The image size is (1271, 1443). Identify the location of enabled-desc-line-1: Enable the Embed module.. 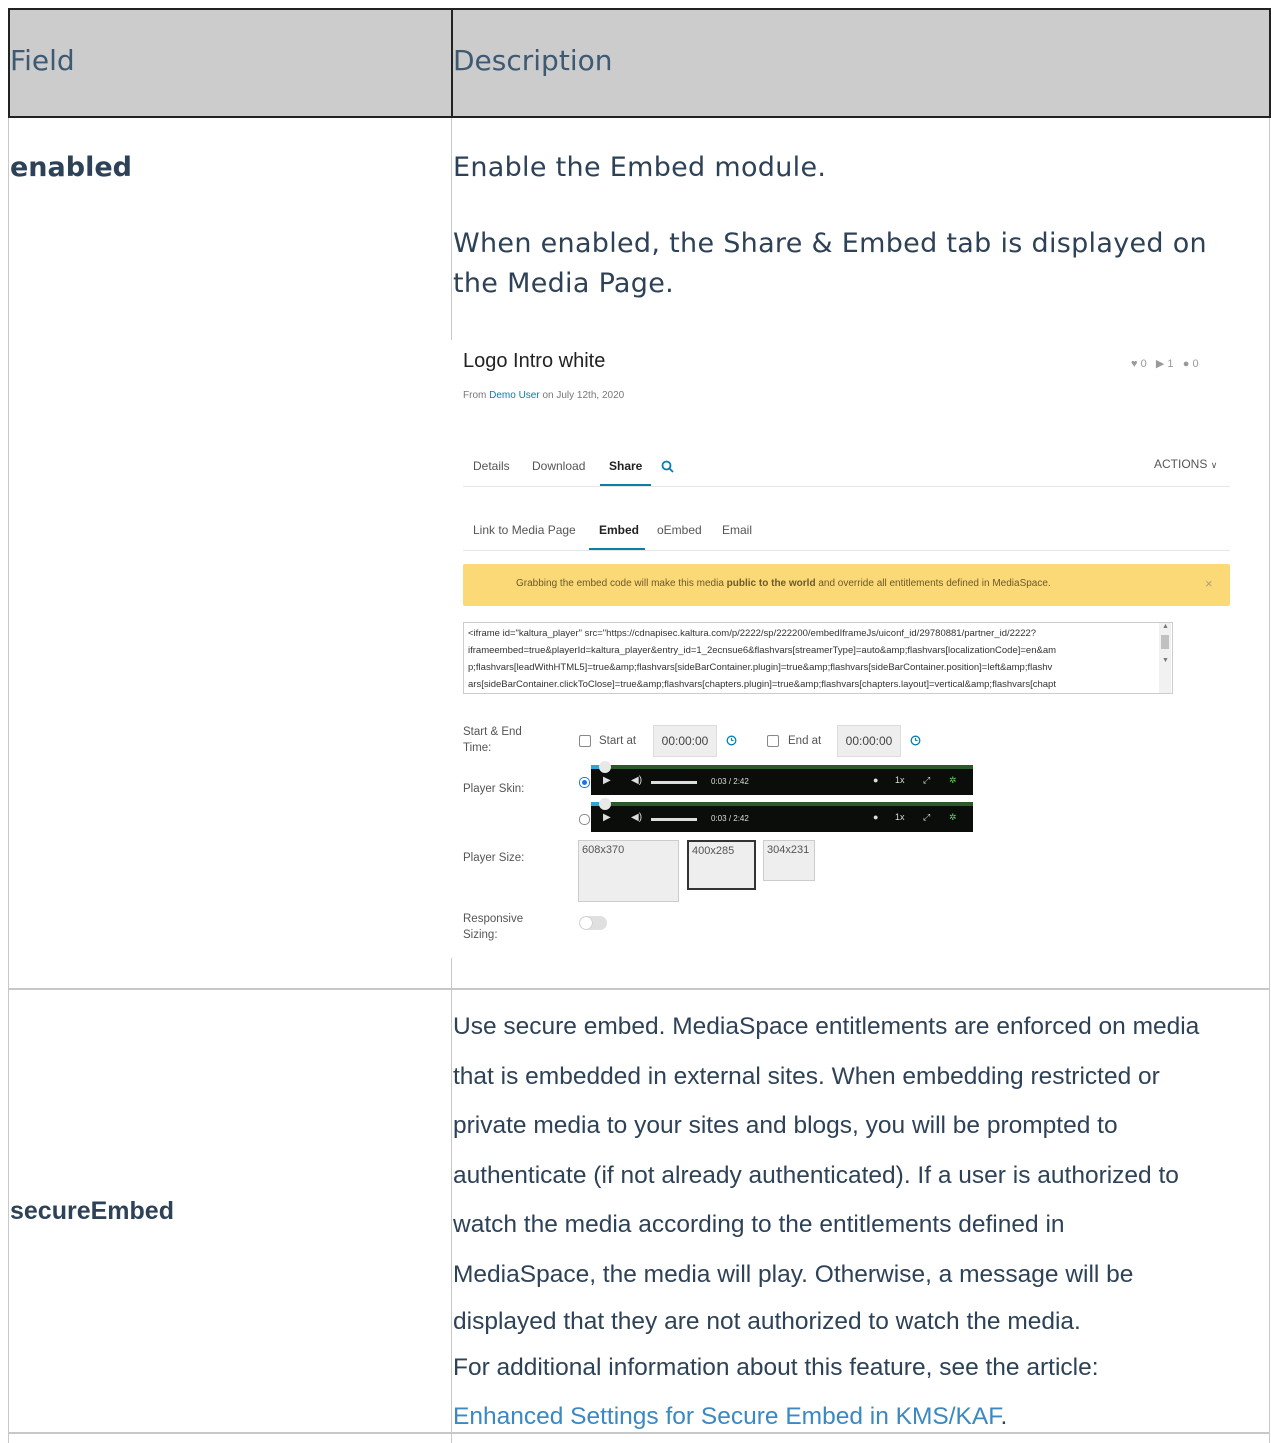
(640, 167).